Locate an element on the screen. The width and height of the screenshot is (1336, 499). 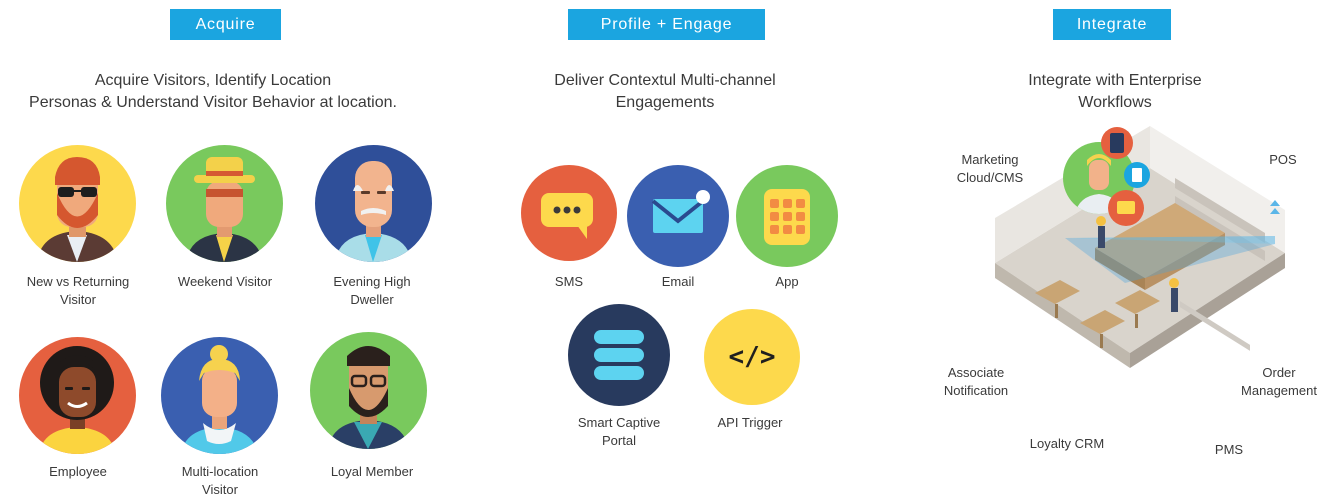
app-channel is located at coordinates (787, 216).